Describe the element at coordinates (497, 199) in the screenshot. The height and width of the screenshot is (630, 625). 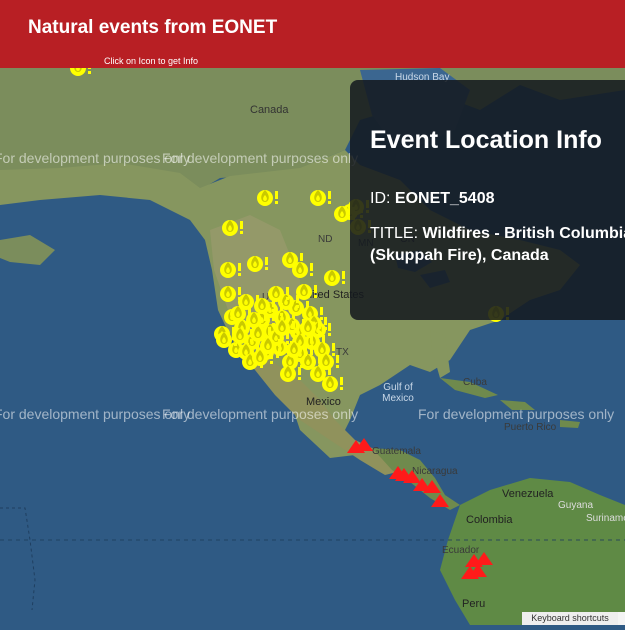
I see `event-id-row: ID: EONET_5408` at that location.